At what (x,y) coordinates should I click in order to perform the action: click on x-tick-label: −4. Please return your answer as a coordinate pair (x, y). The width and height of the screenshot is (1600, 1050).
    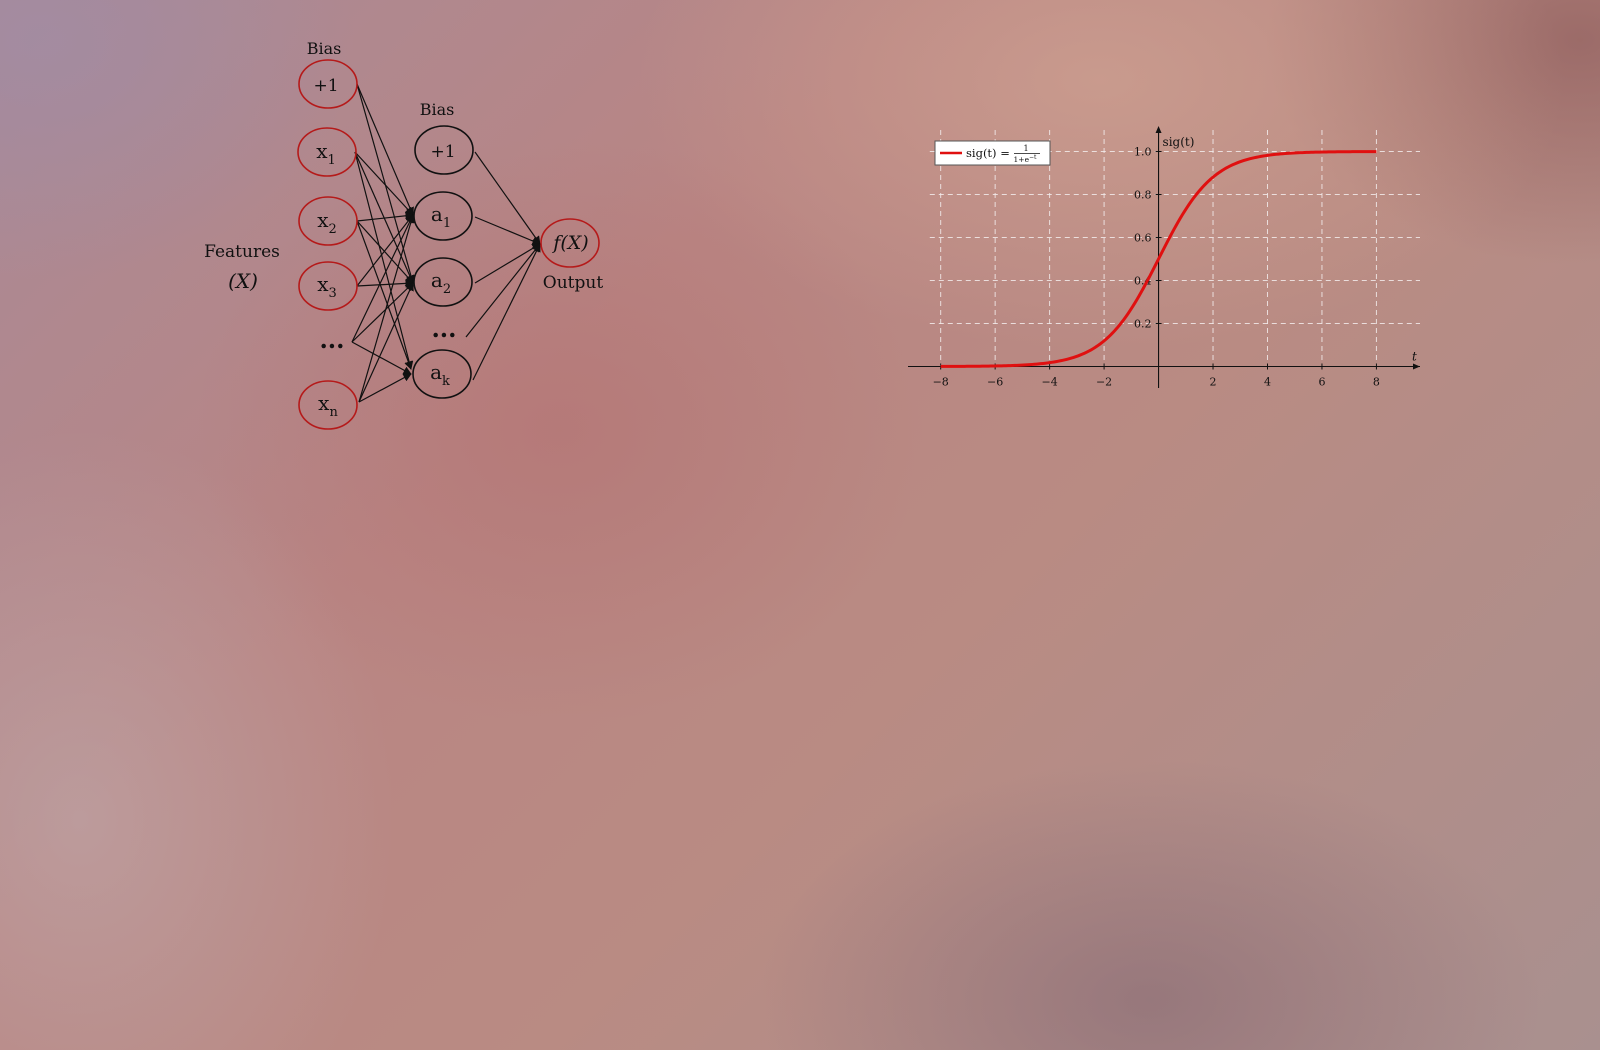
    Looking at the image, I should click on (1050, 382).